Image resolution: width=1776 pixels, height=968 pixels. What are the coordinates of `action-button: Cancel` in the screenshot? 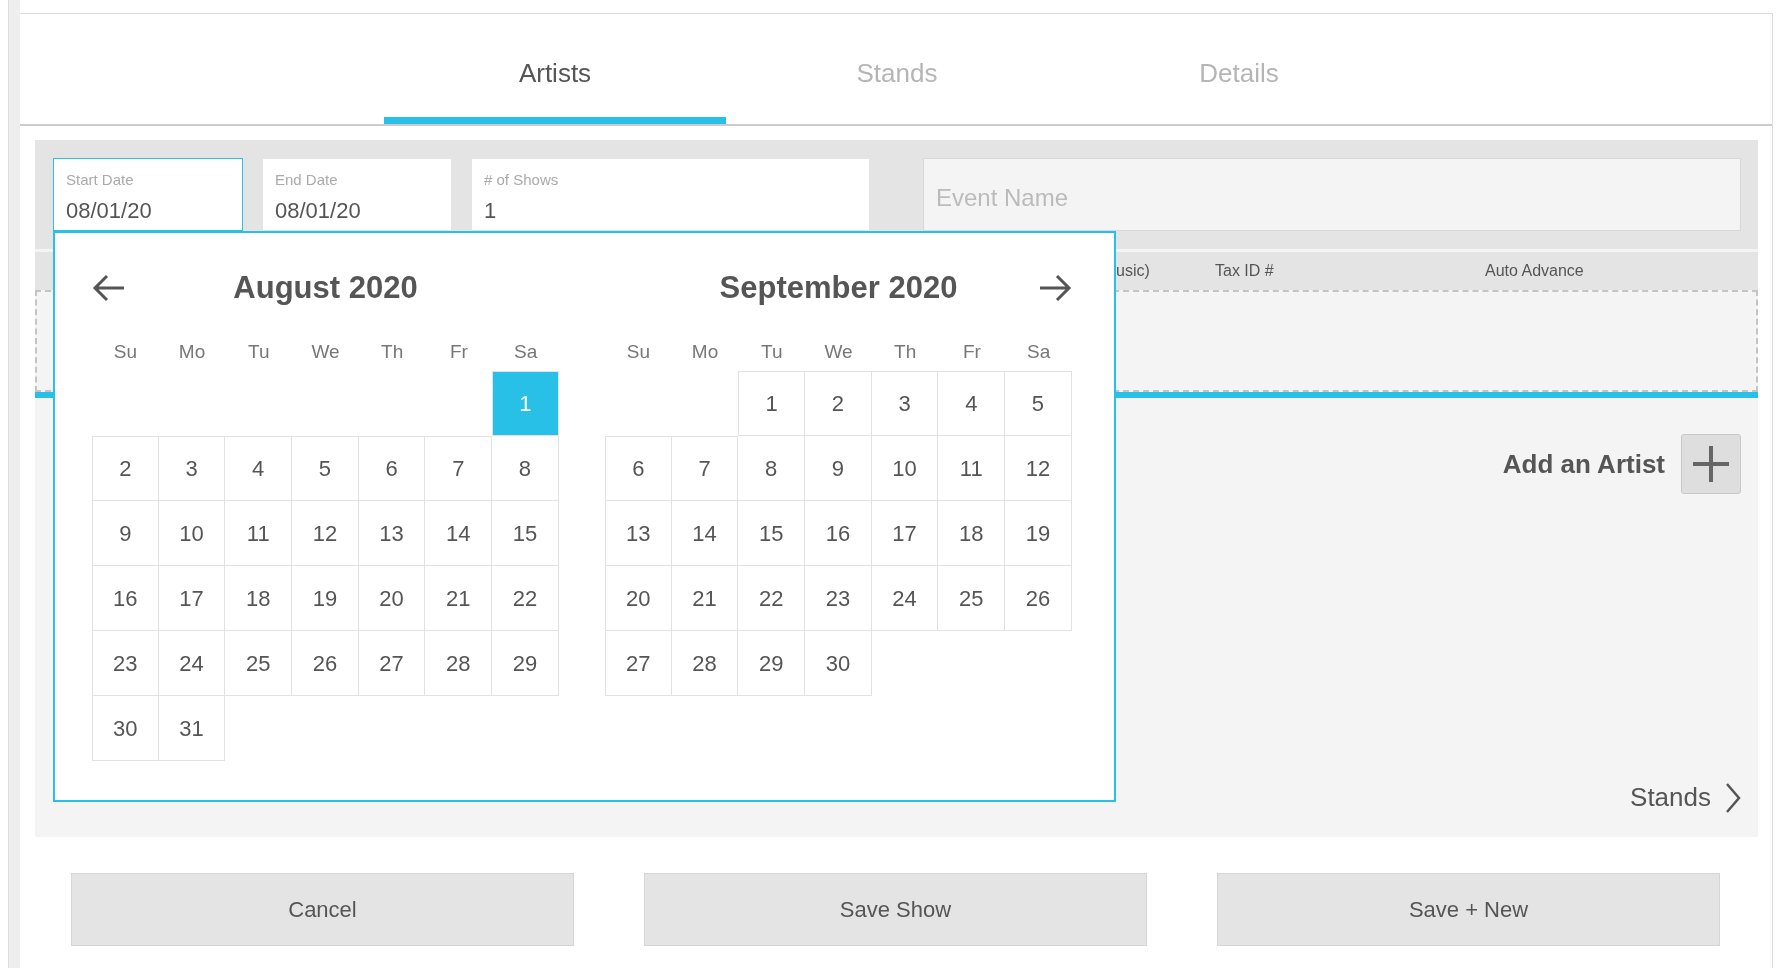 It's located at (322, 909).